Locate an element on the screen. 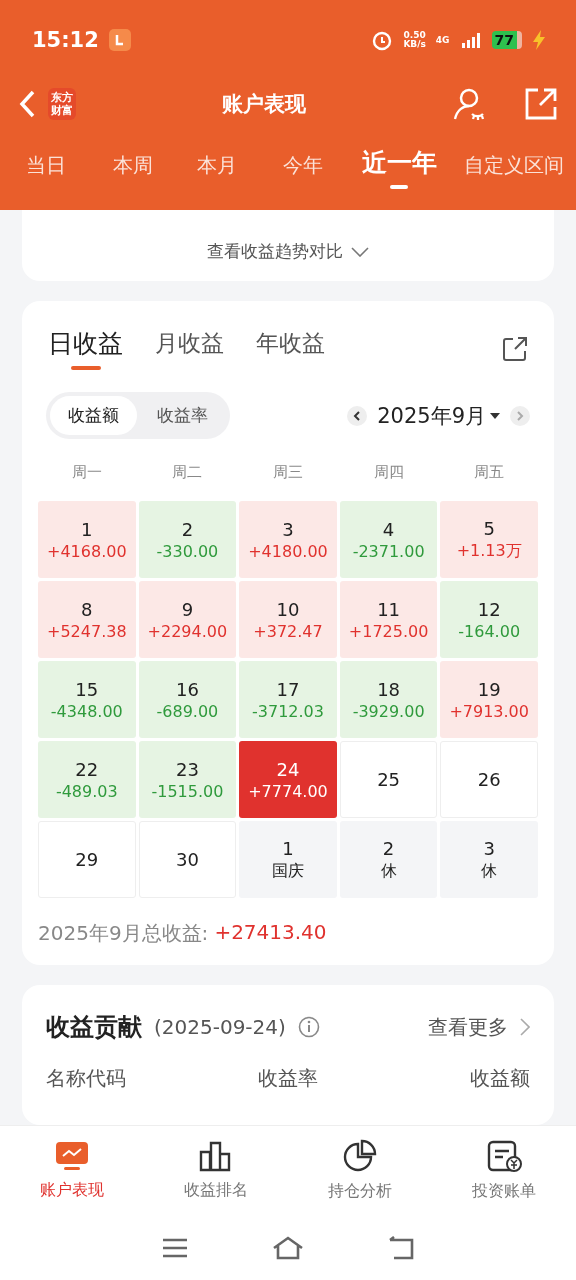  calendar-day: 18 -3929.00 is located at coordinates (388, 699).